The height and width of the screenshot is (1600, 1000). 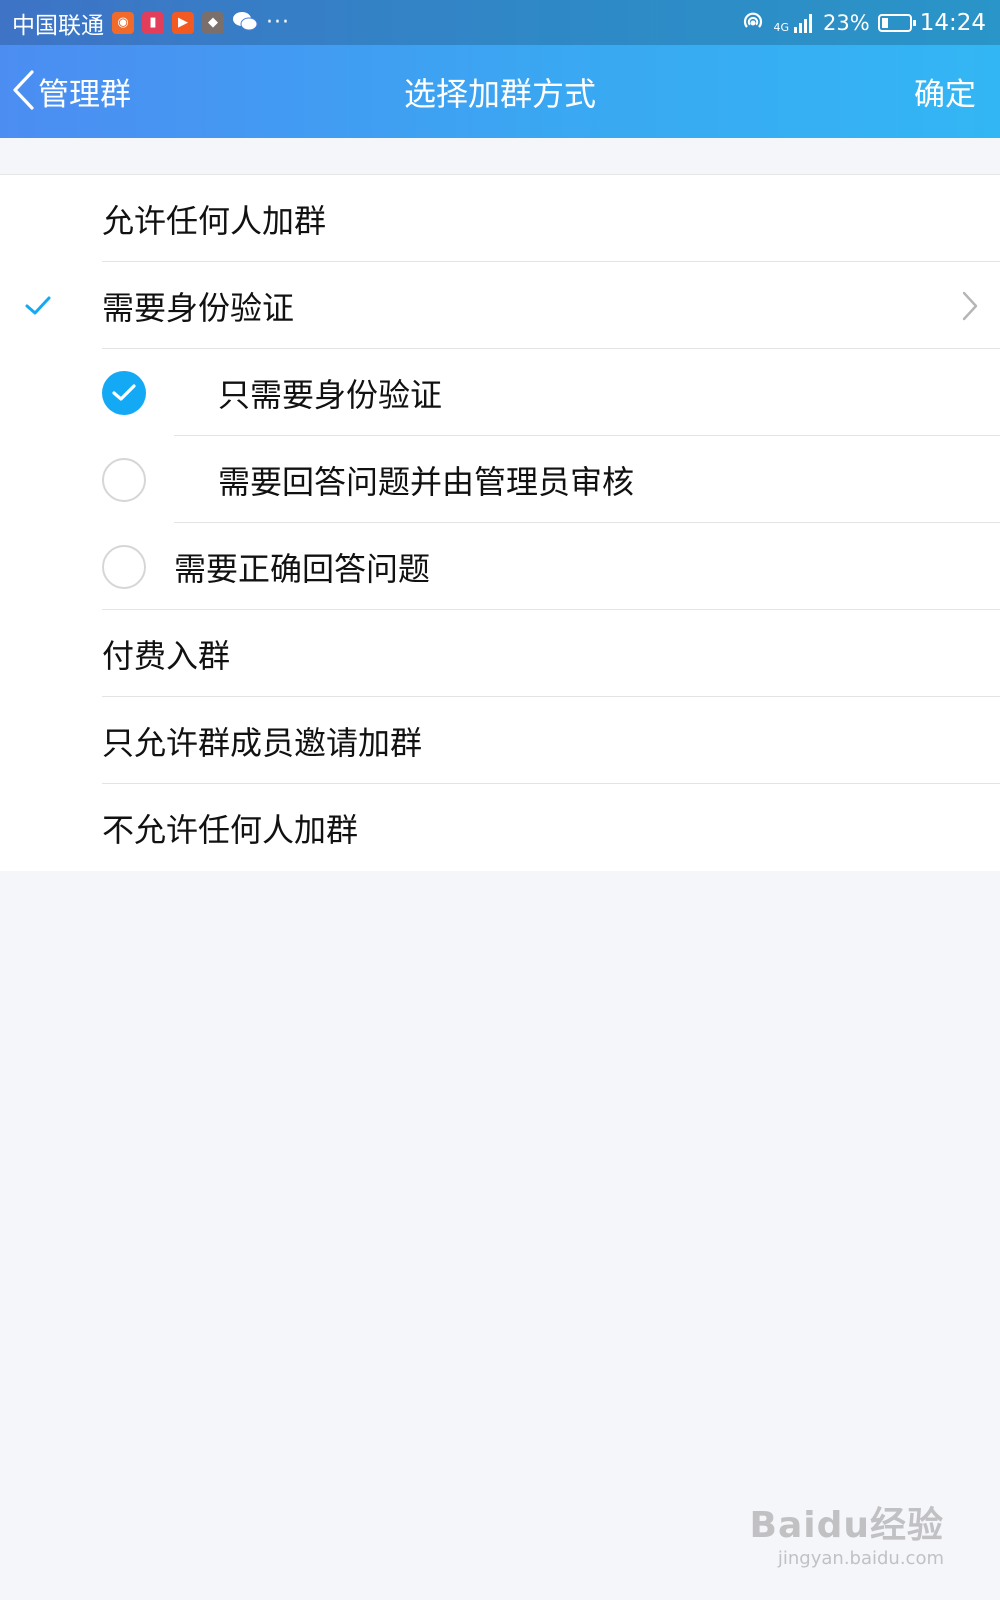 I want to click on option-require-verification: 需要身份验证, so click(x=500, y=305).